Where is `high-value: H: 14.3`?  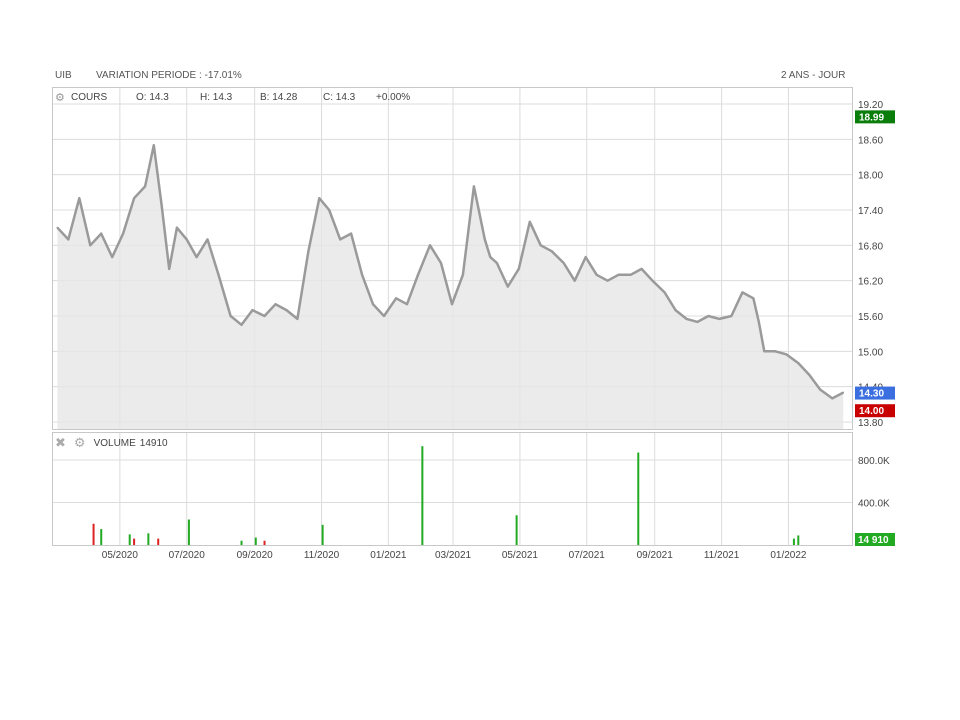
high-value: H: 14.3 is located at coordinates (216, 97).